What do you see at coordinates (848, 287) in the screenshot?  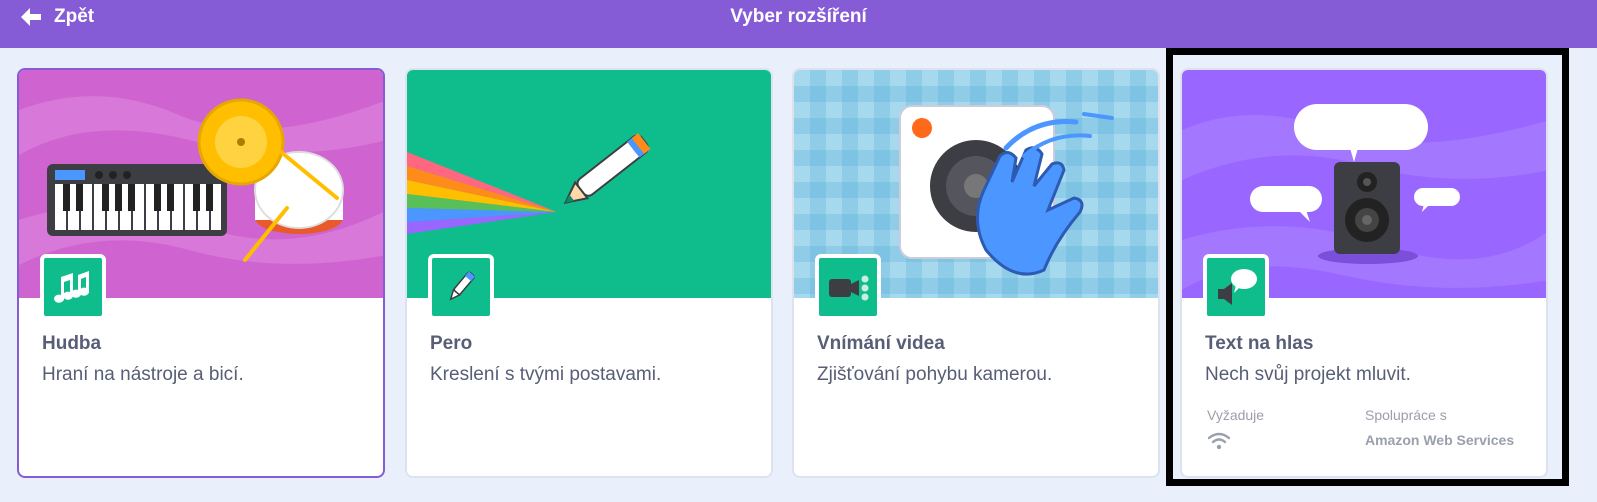 I see `video-camera-icon` at bounding box center [848, 287].